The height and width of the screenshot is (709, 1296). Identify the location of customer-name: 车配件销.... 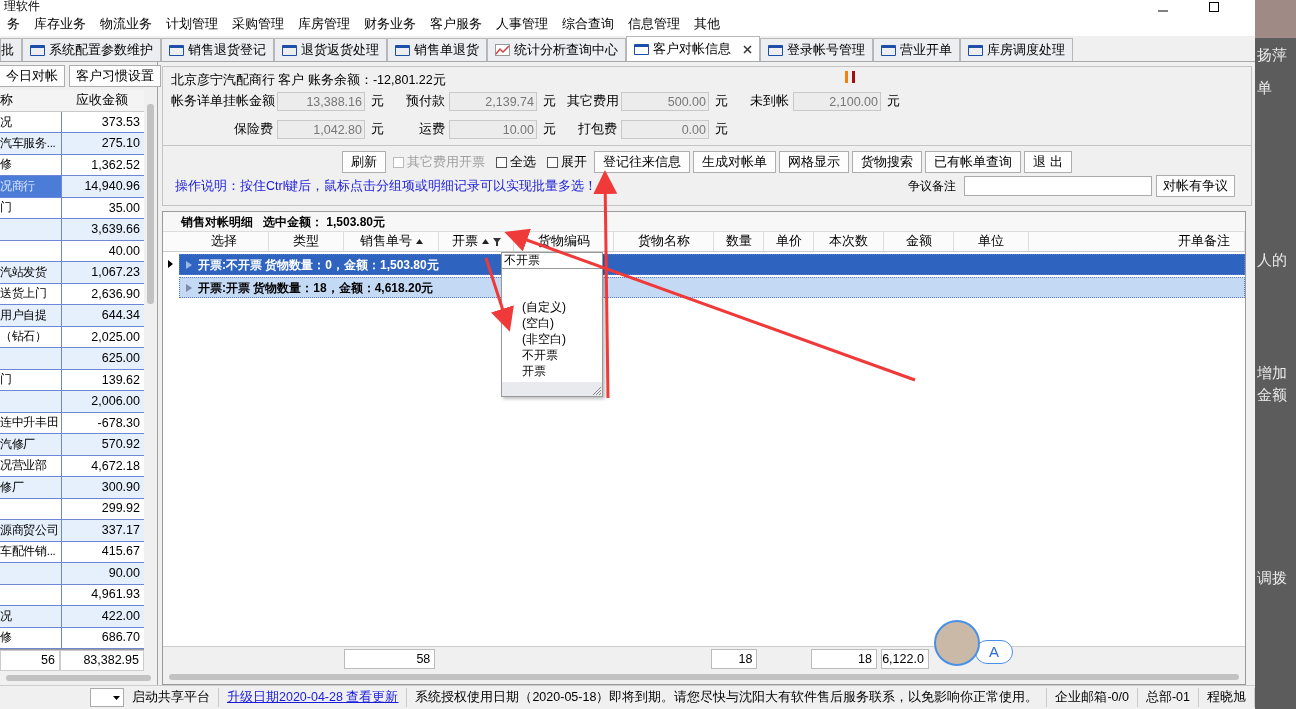
(31, 552).